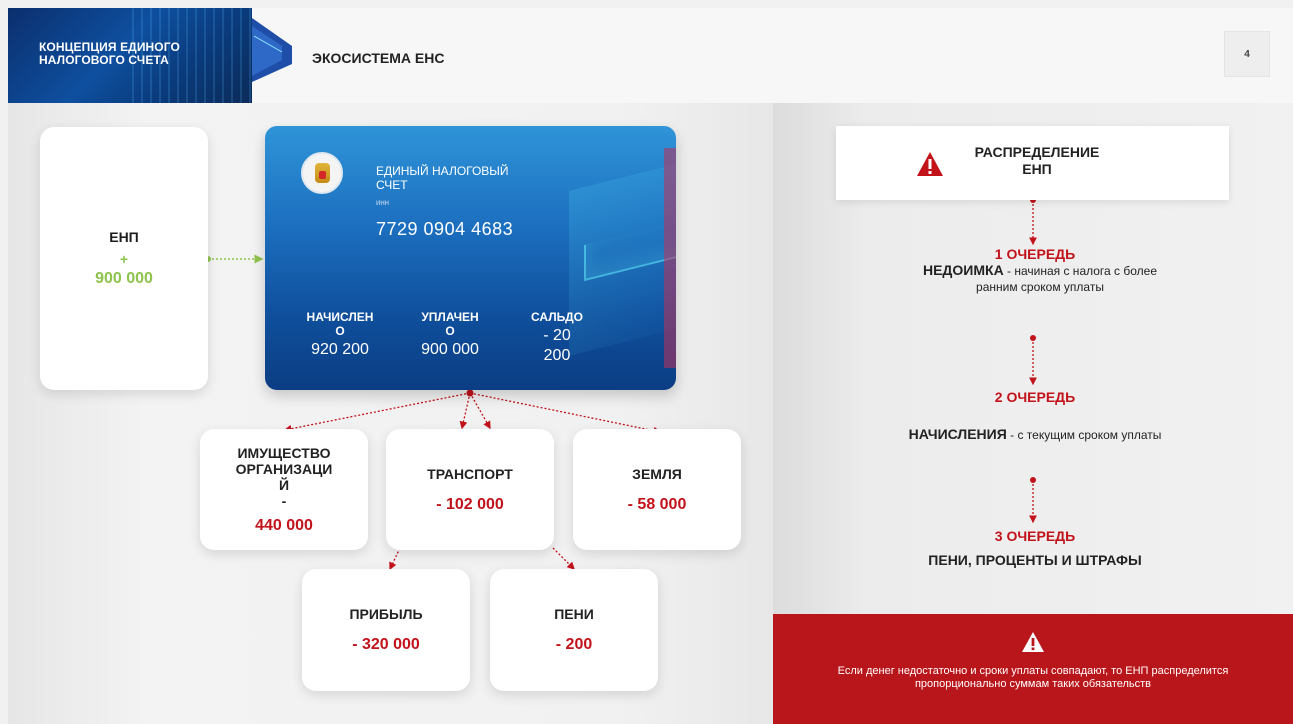 The width and height of the screenshot is (1293, 724). I want to click on tax-value: - 102 000, so click(470, 504).